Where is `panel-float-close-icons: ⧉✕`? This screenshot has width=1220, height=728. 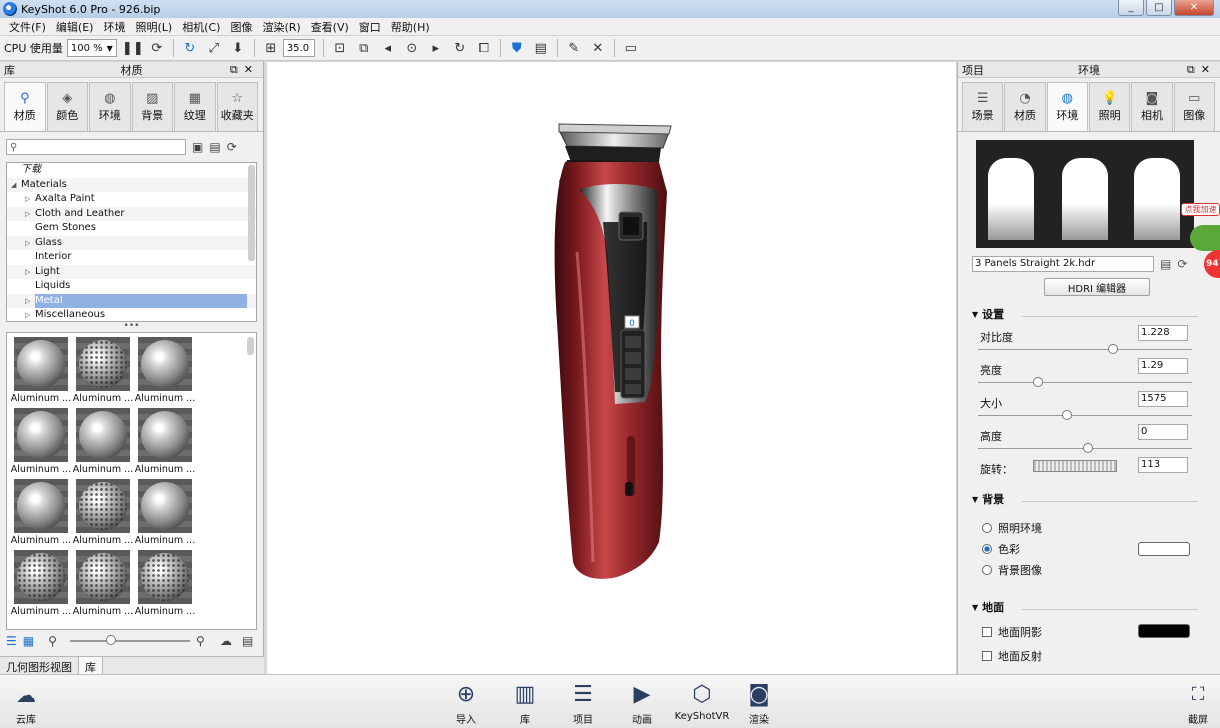 panel-float-close-icons: ⧉✕ is located at coordinates (1201, 70).